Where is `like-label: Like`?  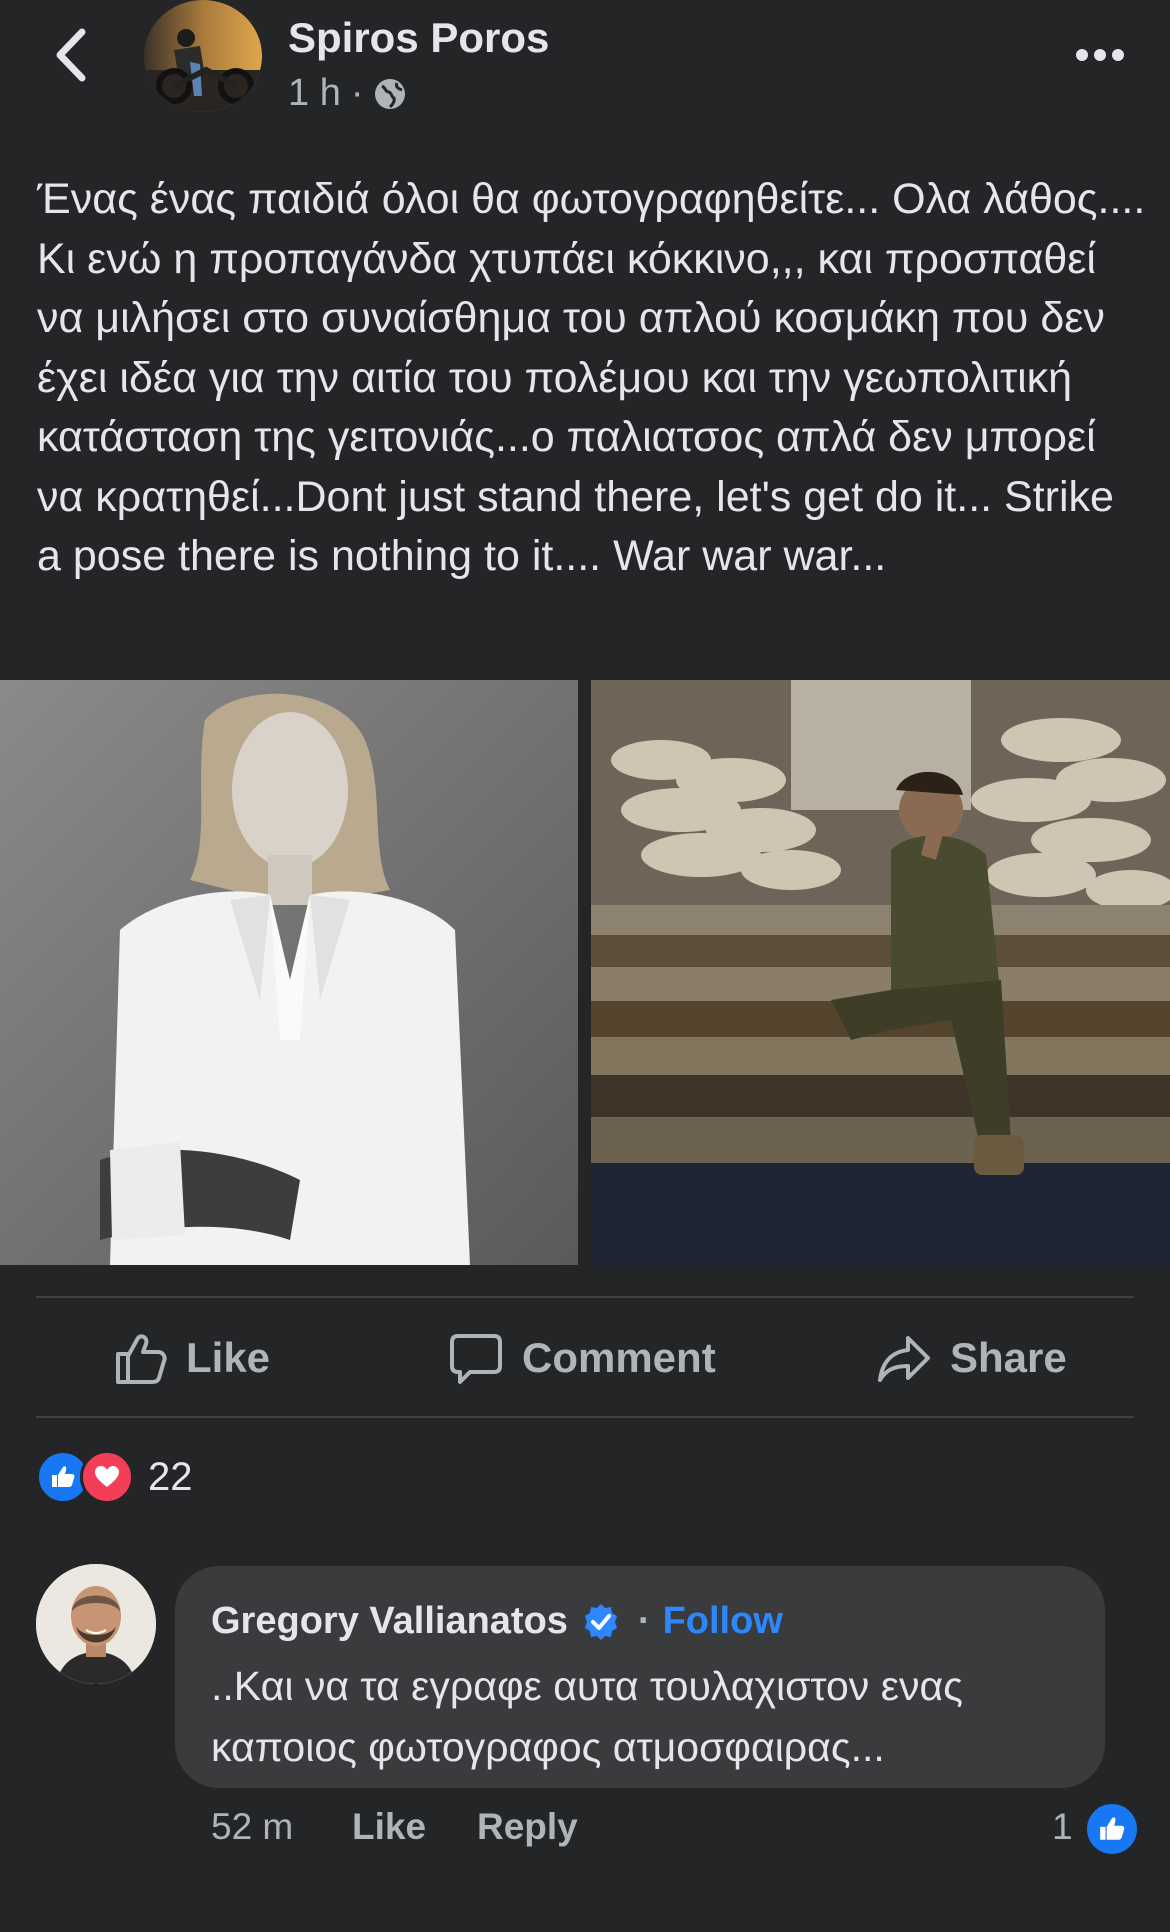 like-label: Like is located at coordinates (228, 1357).